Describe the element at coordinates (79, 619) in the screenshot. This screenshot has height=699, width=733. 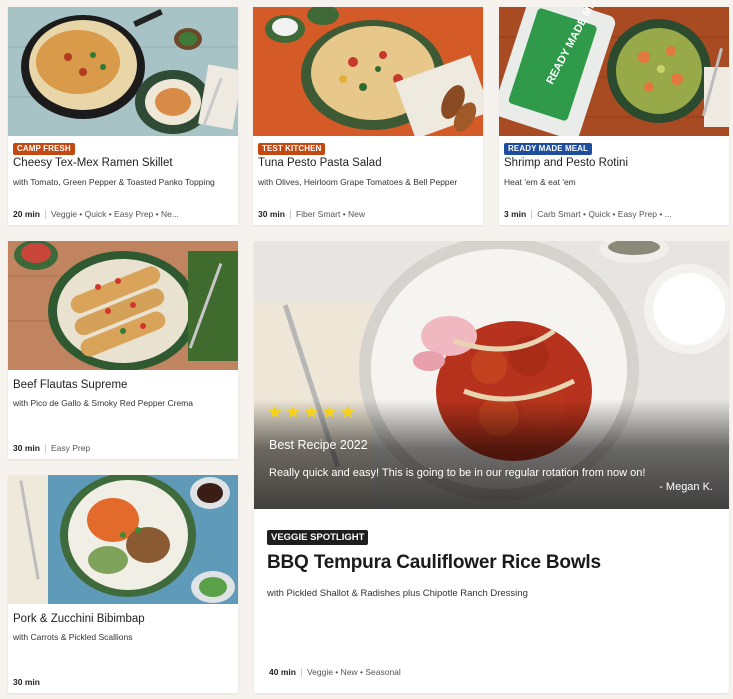
I see `card-title: Pork & Zucchini Bibimbap` at that location.